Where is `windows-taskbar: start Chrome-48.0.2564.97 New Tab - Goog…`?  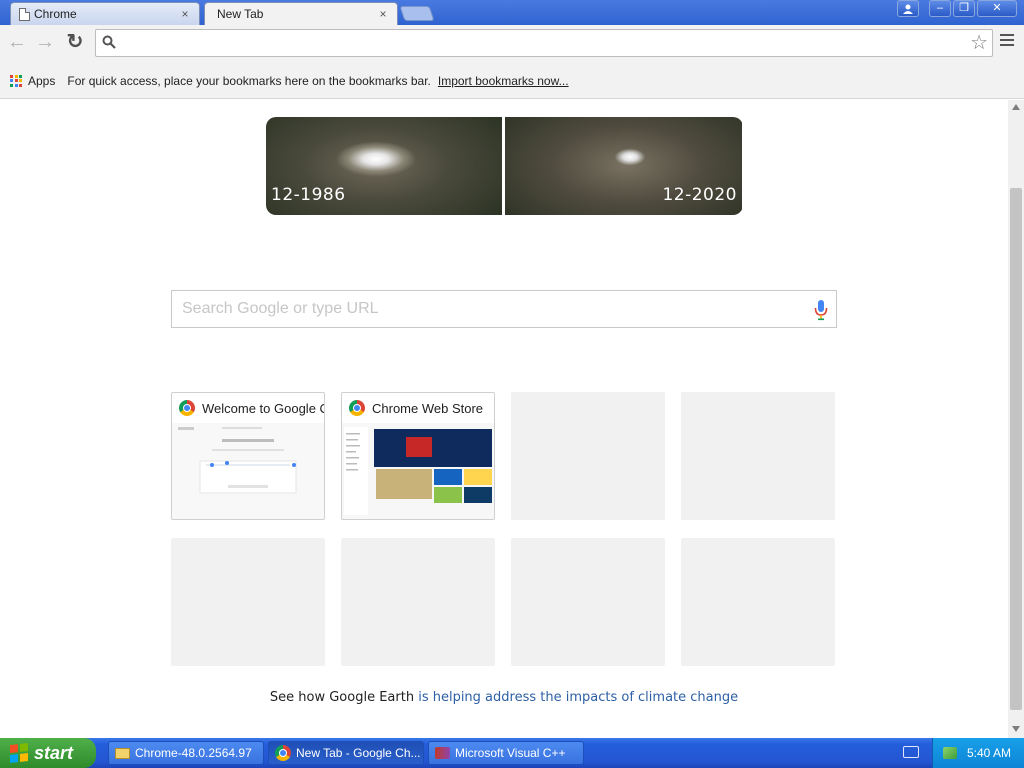
windows-taskbar: start Chrome-48.0.2564.97 New Tab - Goog… is located at coordinates (512, 753).